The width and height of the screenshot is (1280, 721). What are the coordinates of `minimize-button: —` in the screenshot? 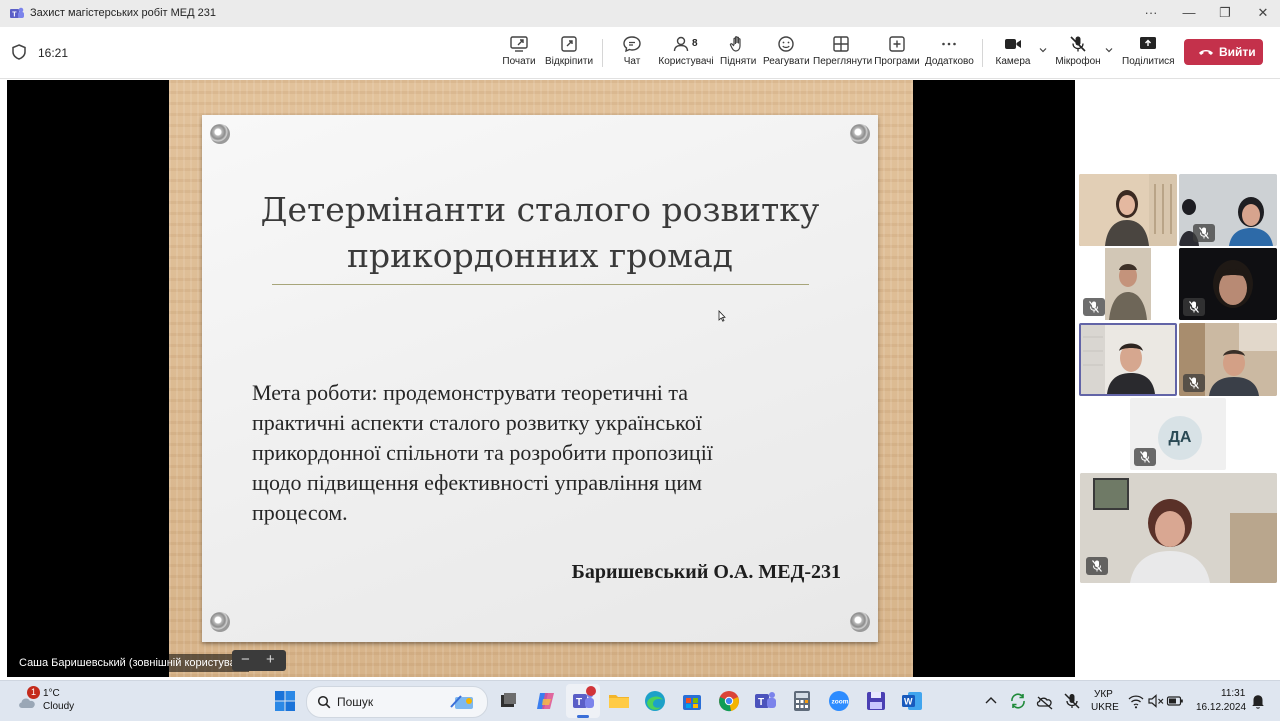 It's located at (1189, 13).